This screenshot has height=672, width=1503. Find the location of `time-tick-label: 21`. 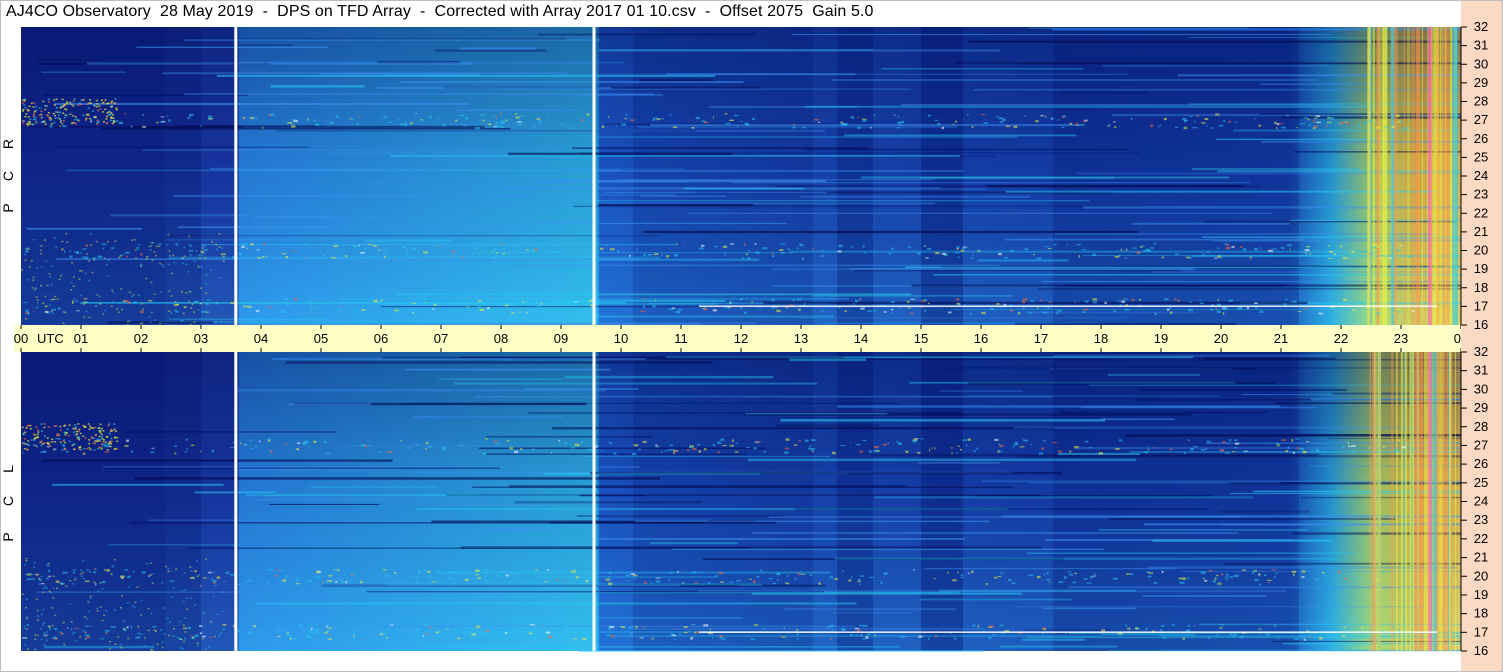

time-tick-label: 21 is located at coordinates (1281, 338).